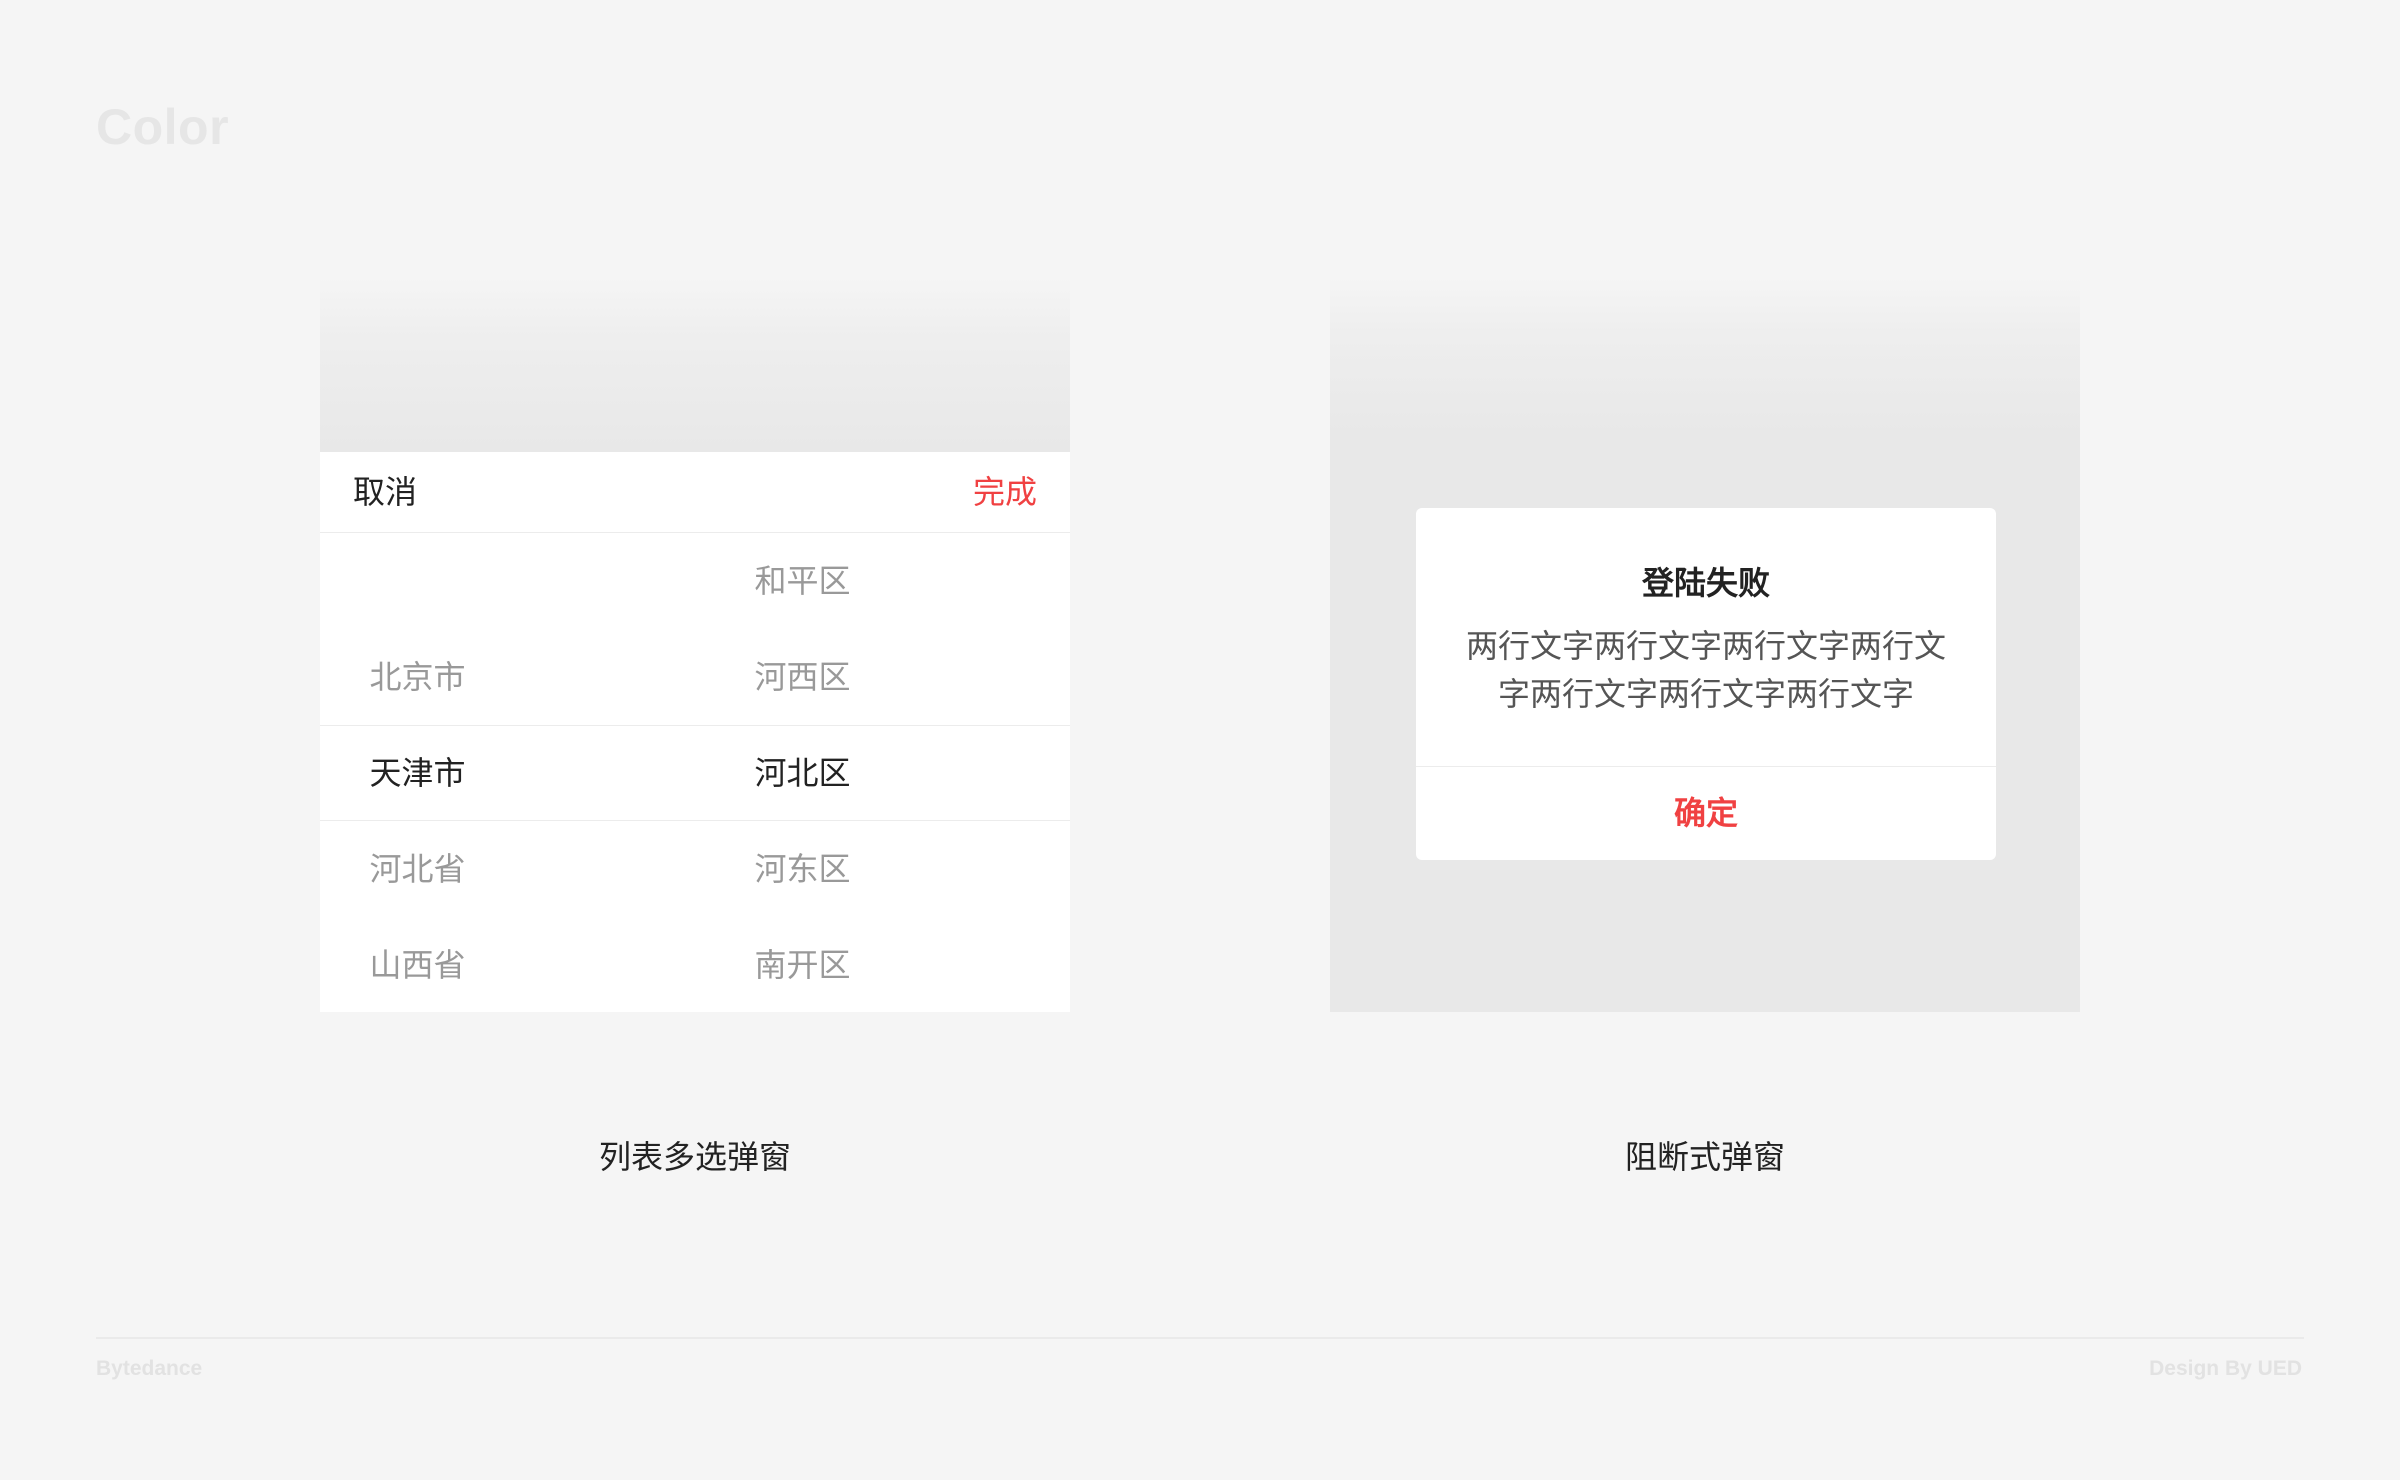  What do you see at coordinates (1705, 358) in the screenshot?
I see `dialog-backdrop` at bounding box center [1705, 358].